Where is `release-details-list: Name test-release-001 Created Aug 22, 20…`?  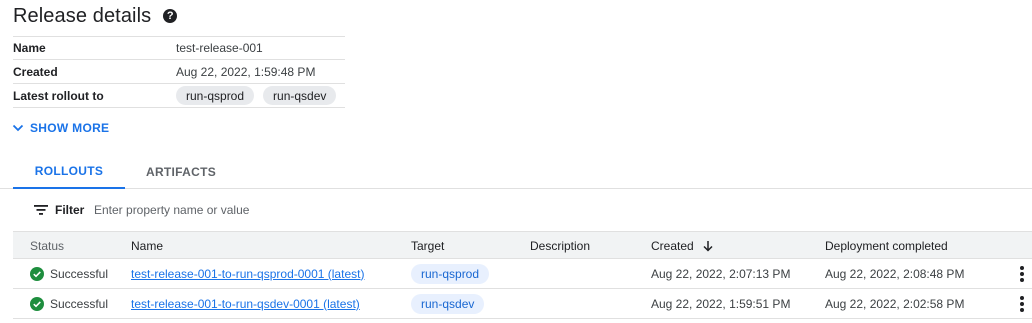
release-details-list: Name test-release-001 Created Aug 22, 20… is located at coordinates (179, 72).